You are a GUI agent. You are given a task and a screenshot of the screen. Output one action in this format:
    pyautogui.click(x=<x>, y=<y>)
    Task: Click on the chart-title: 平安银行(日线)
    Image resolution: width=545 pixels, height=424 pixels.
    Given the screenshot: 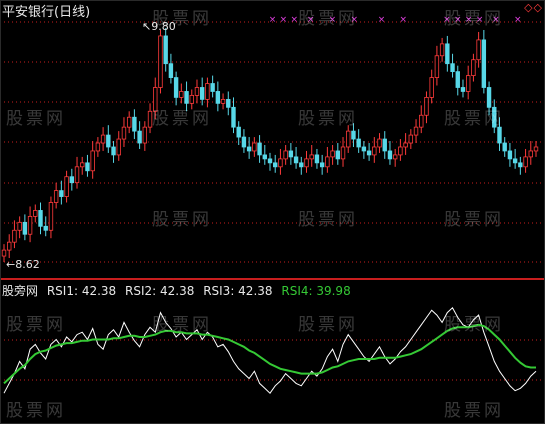 What is the action you would take?
    pyautogui.click(x=46, y=12)
    